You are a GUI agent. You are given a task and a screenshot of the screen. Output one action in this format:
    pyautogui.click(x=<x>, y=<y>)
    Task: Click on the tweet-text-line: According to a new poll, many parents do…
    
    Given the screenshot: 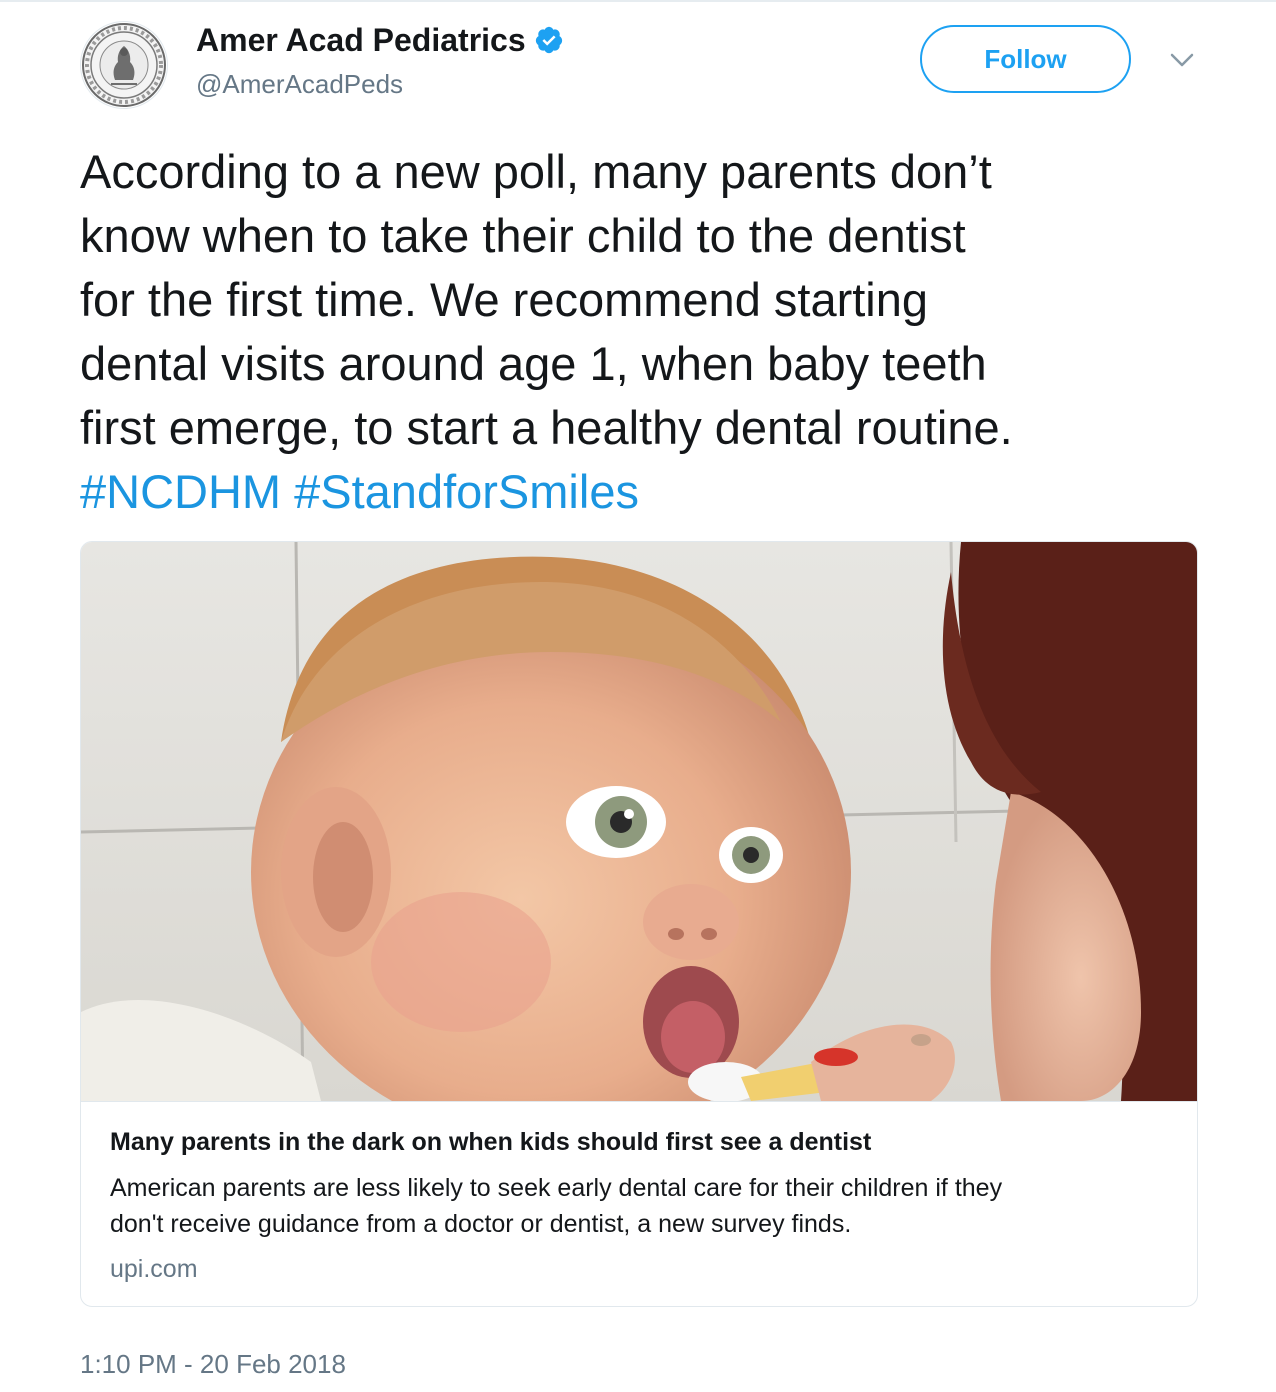 What is the action you would take?
    pyautogui.click(x=536, y=171)
    